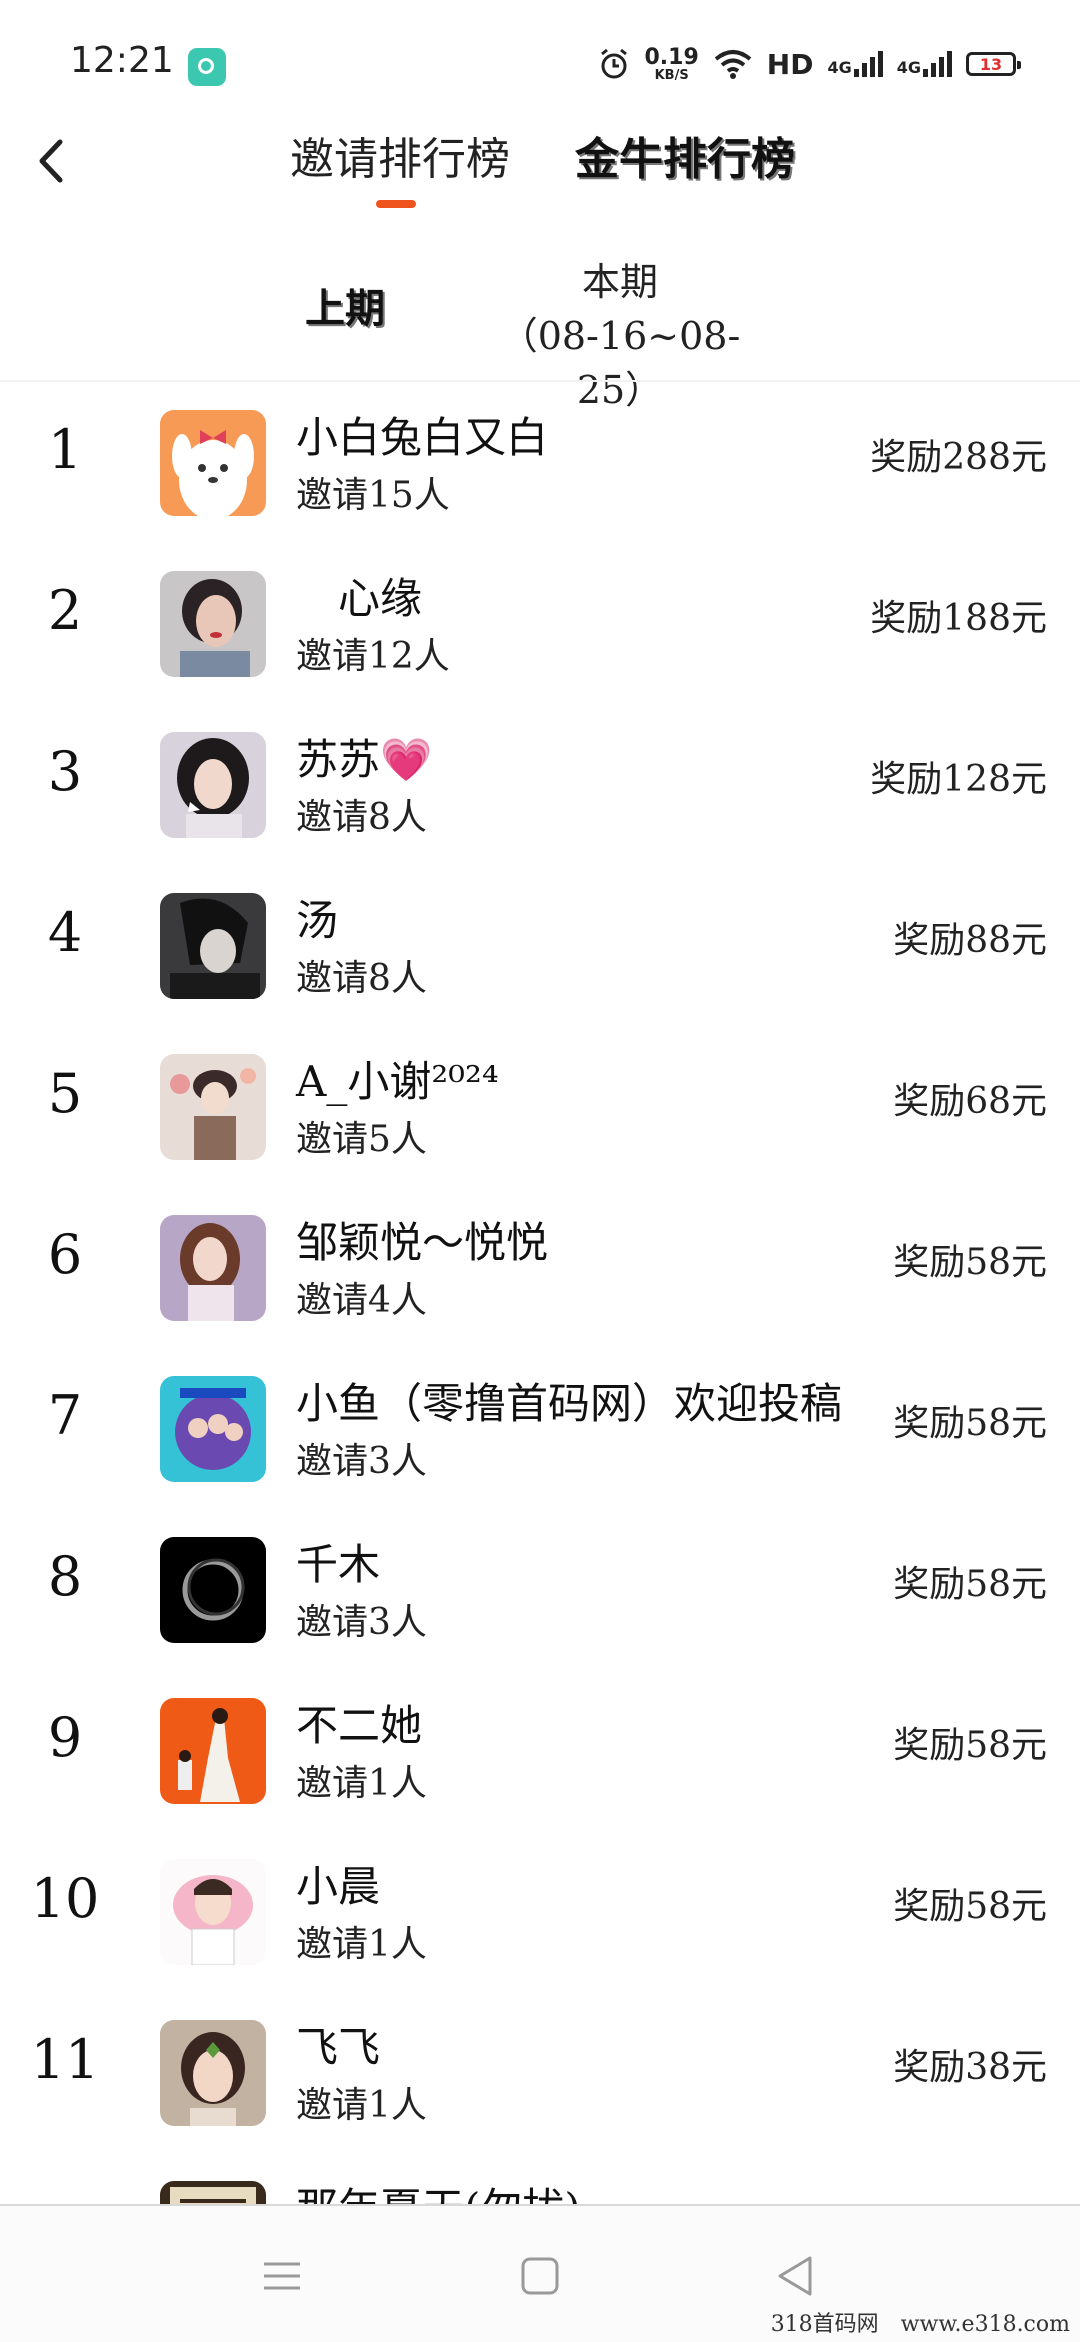 The width and height of the screenshot is (1080, 2342). What do you see at coordinates (540, 1748) in the screenshot?
I see `ranking-row: 9 不二她 邀请1人 奖励58元` at bounding box center [540, 1748].